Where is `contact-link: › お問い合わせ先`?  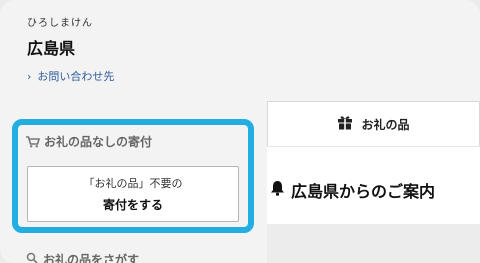
contact-link: › お問い合わせ先 is located at coordinates (70, 76).